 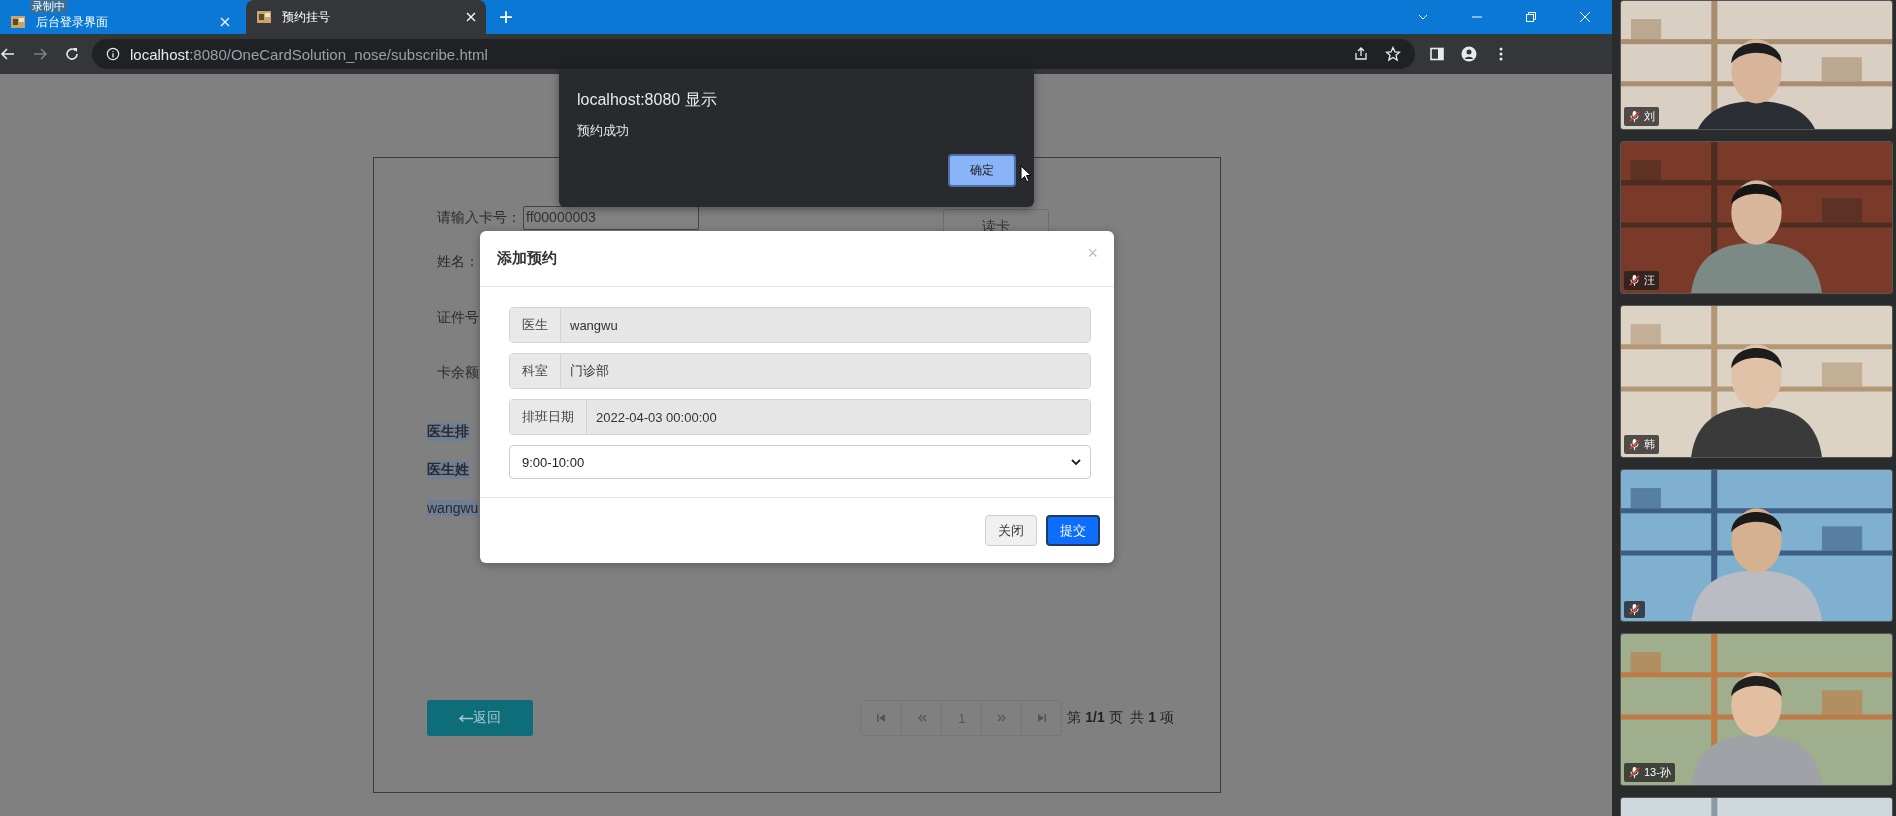 What do you see at coordinates (1001, 718) in the screenshot?
I see `double-chevron-right-icon` at bounding box center [1001, 718].